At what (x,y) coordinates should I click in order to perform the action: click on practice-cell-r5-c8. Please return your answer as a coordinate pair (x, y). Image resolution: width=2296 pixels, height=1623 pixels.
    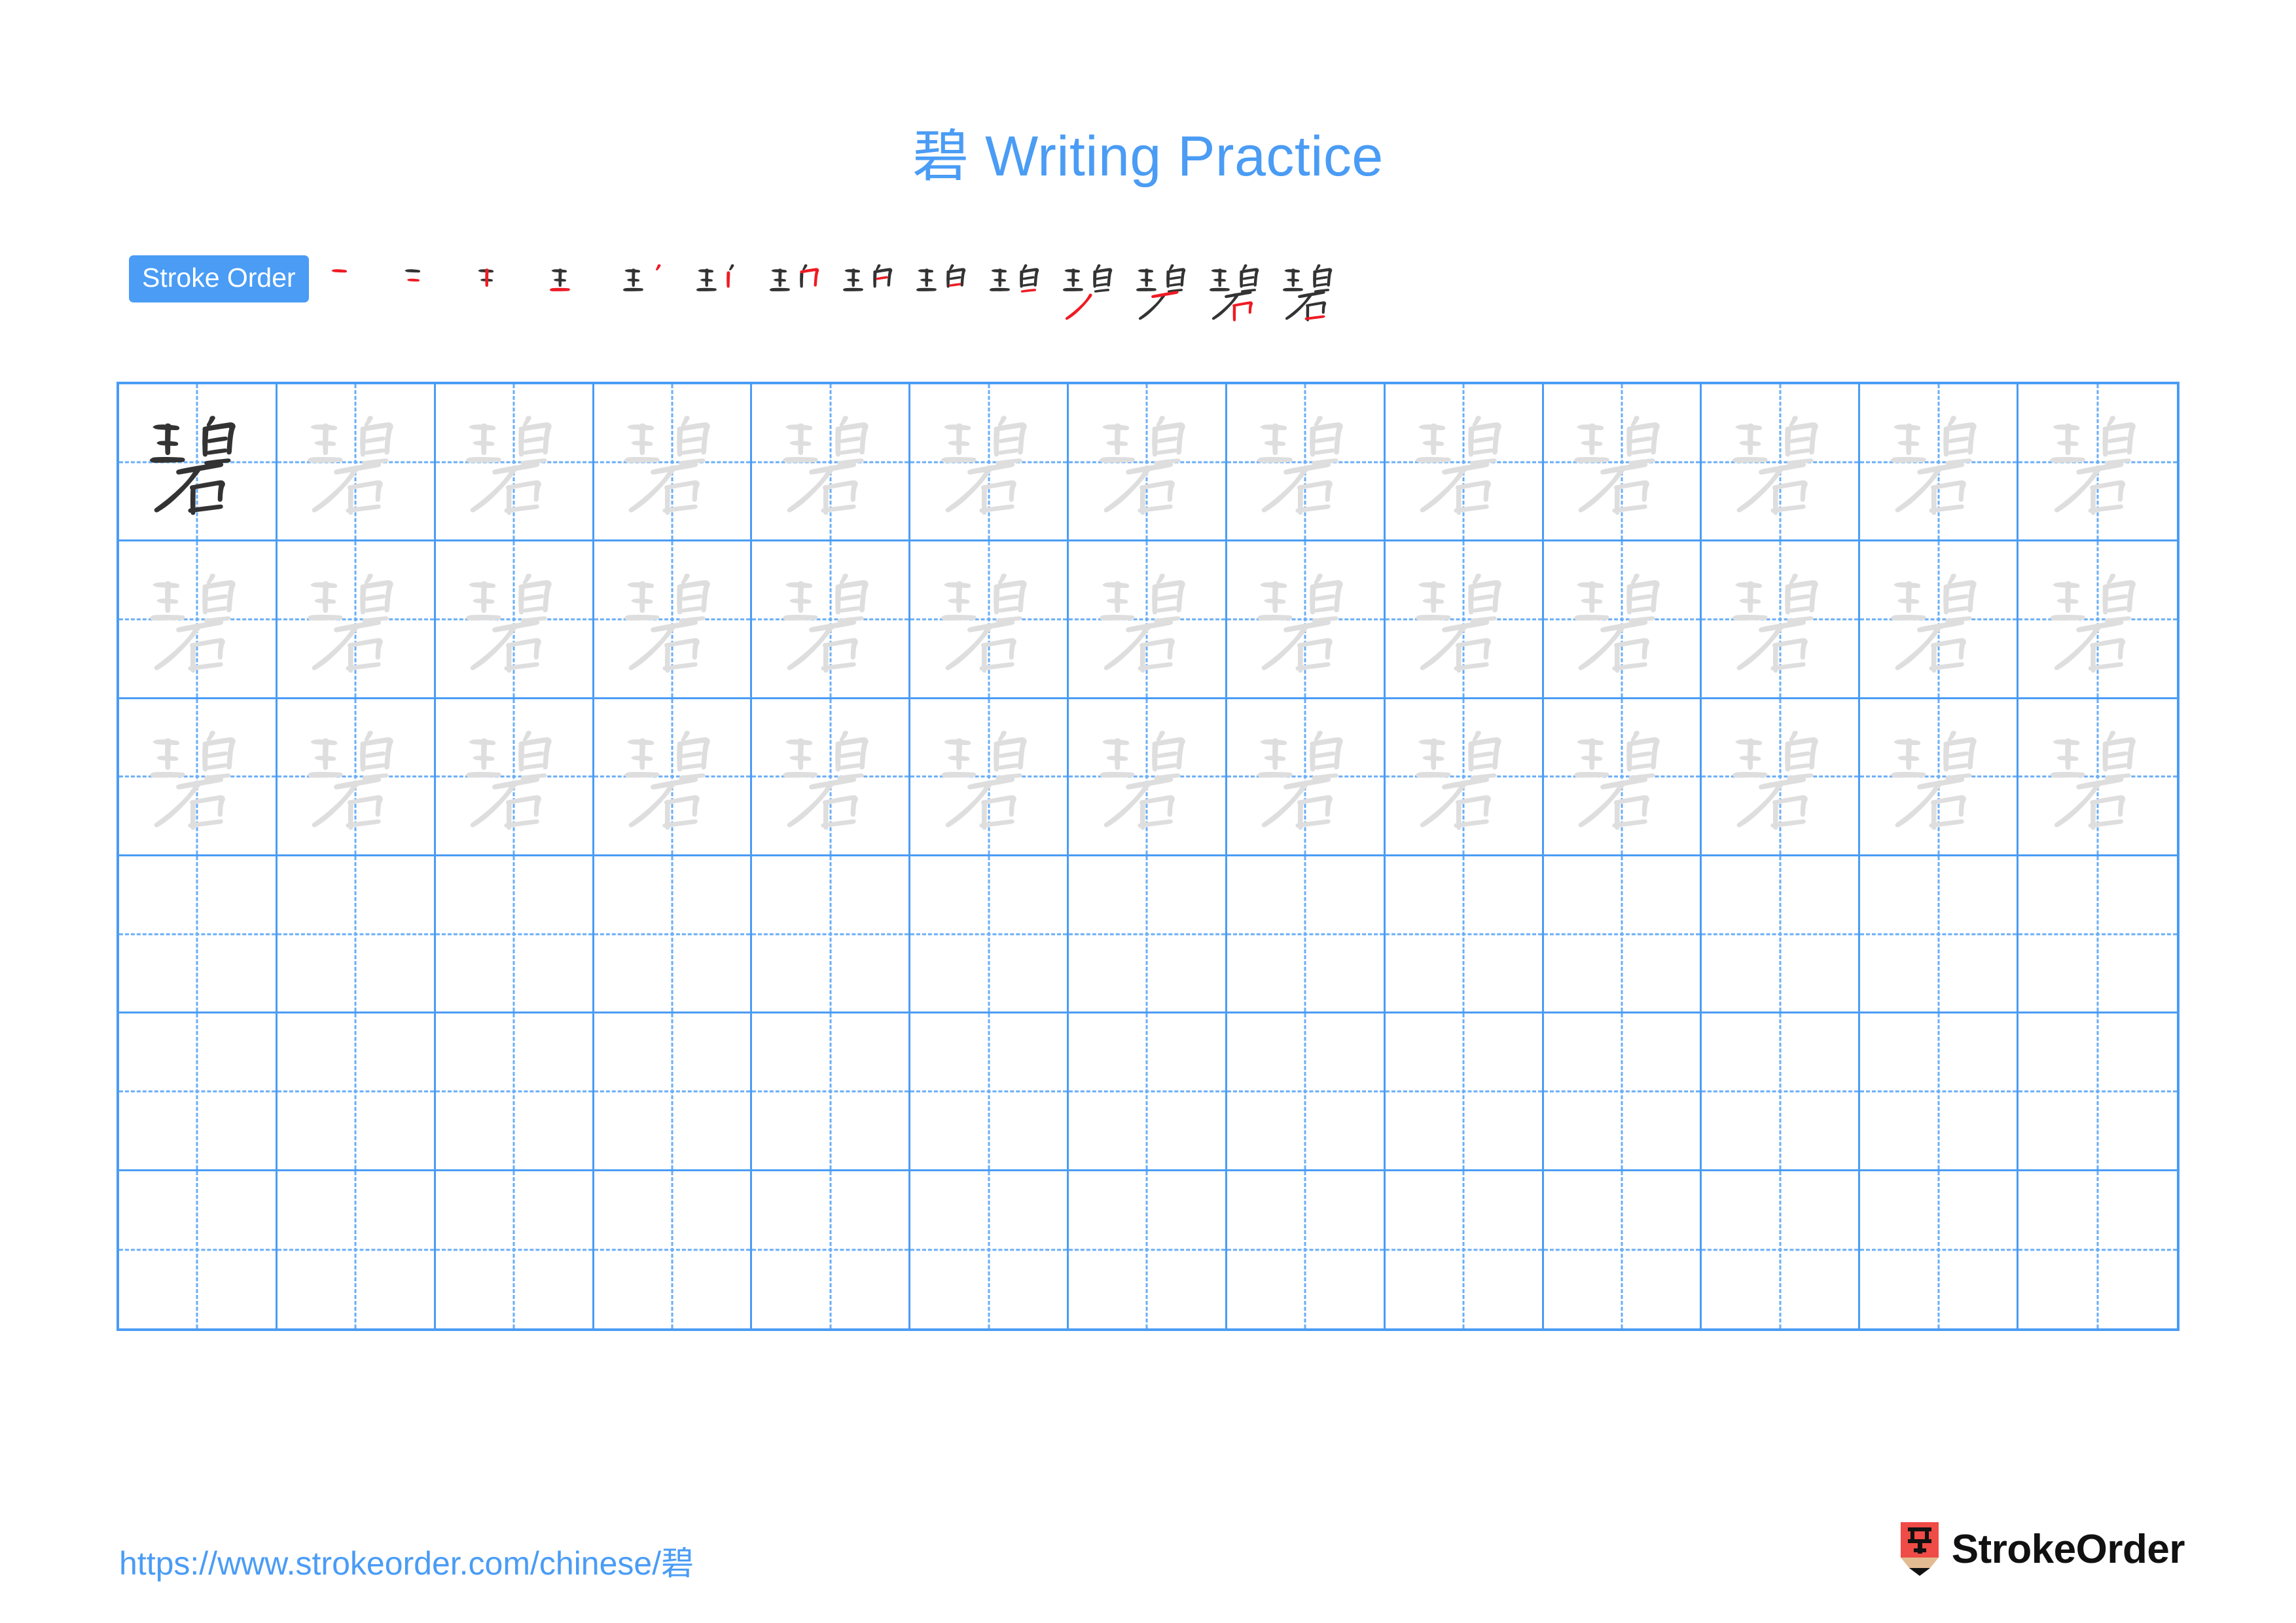
    Looking at the image, I should click on (1306, 1092).